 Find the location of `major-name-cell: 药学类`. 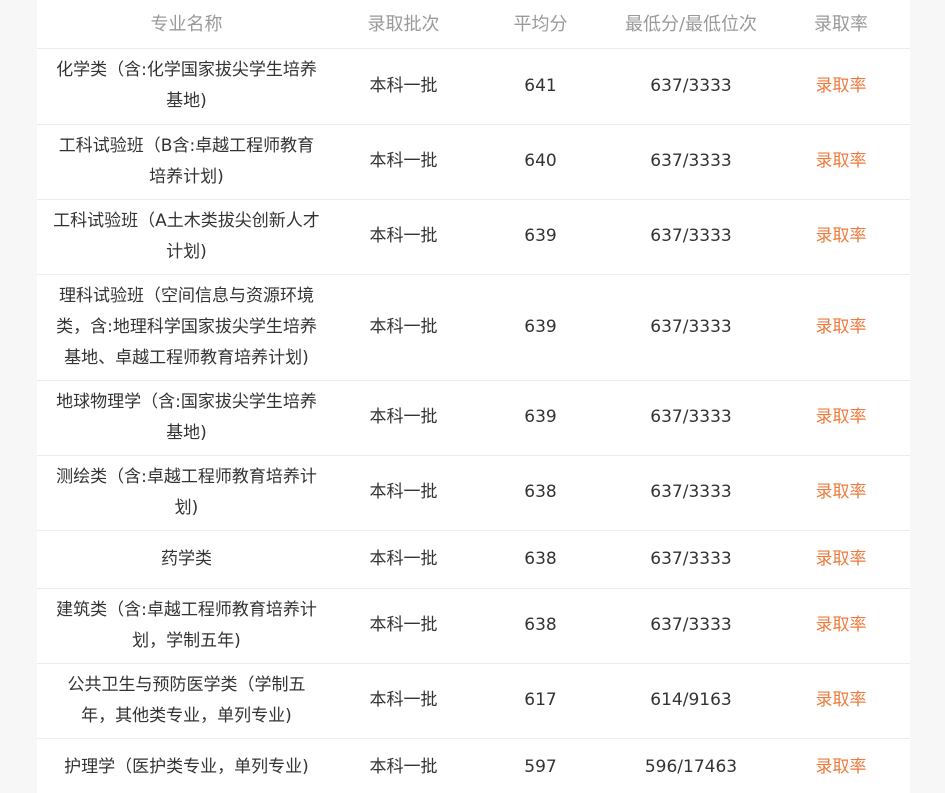

major-name-cell: 药学类 is located at coordinates (186, 559).